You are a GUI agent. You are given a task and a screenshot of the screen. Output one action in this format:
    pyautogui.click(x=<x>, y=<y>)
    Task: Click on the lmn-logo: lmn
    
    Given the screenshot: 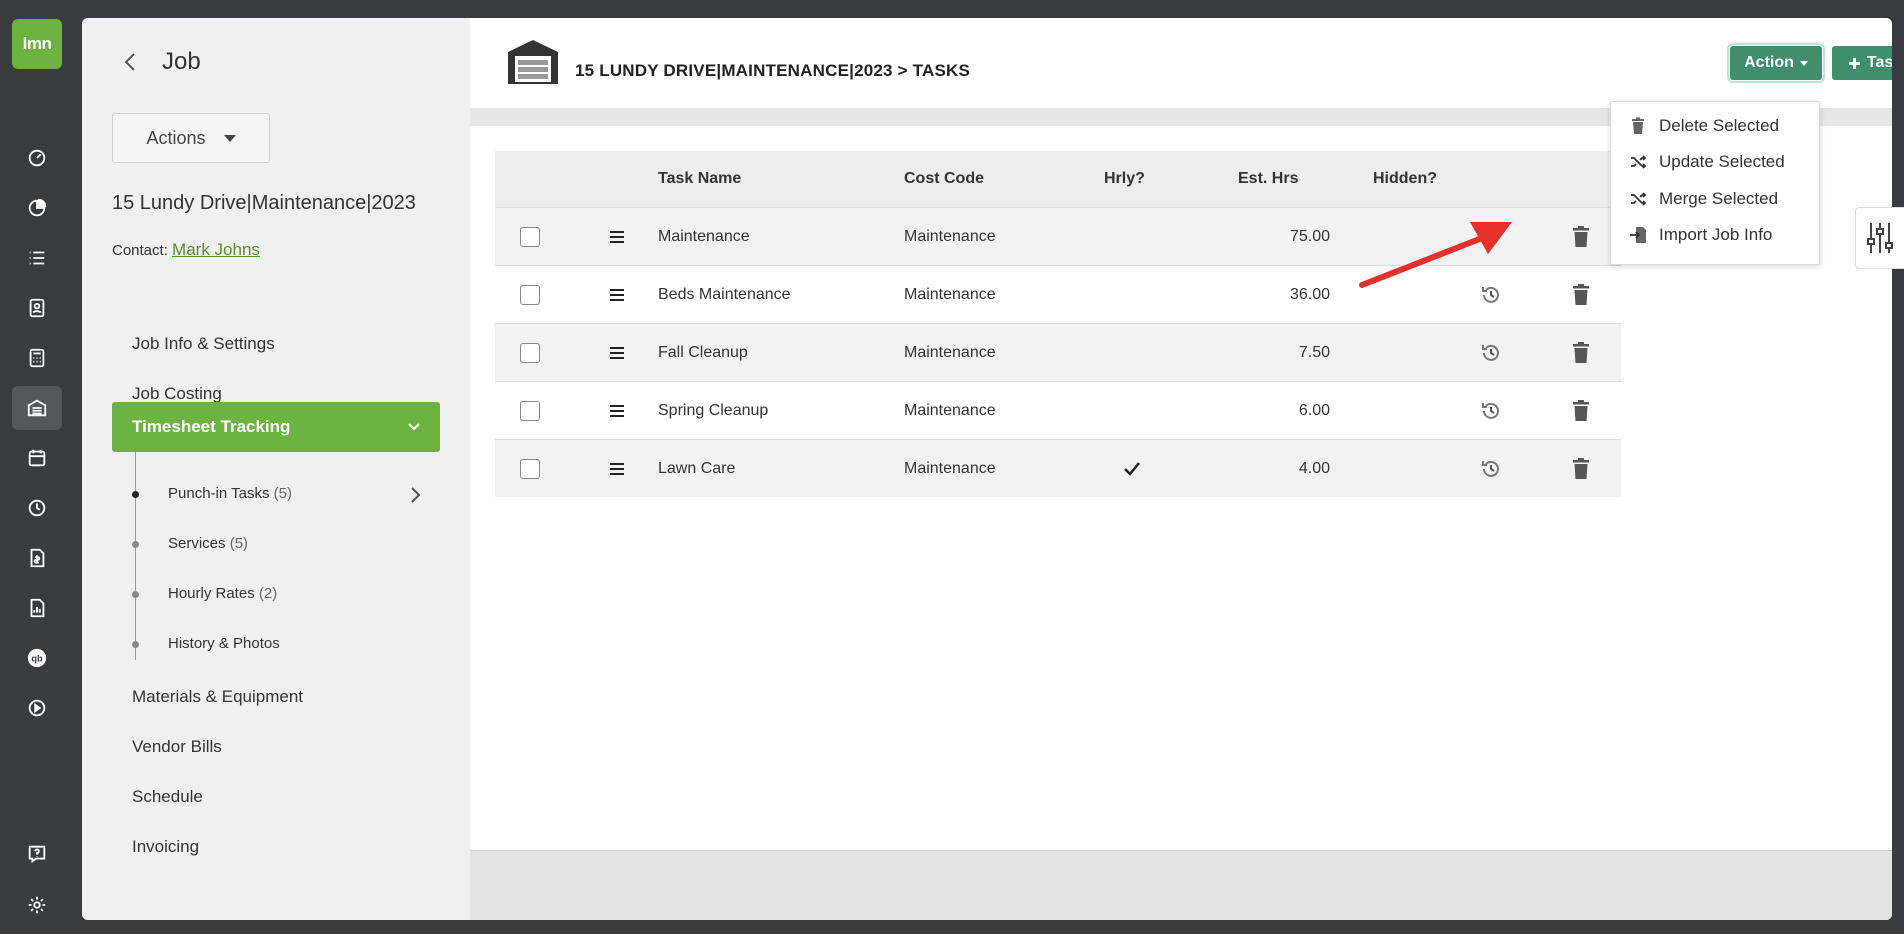 What is the action you would take?
    pyautogui.click(x=37, y=44)
    